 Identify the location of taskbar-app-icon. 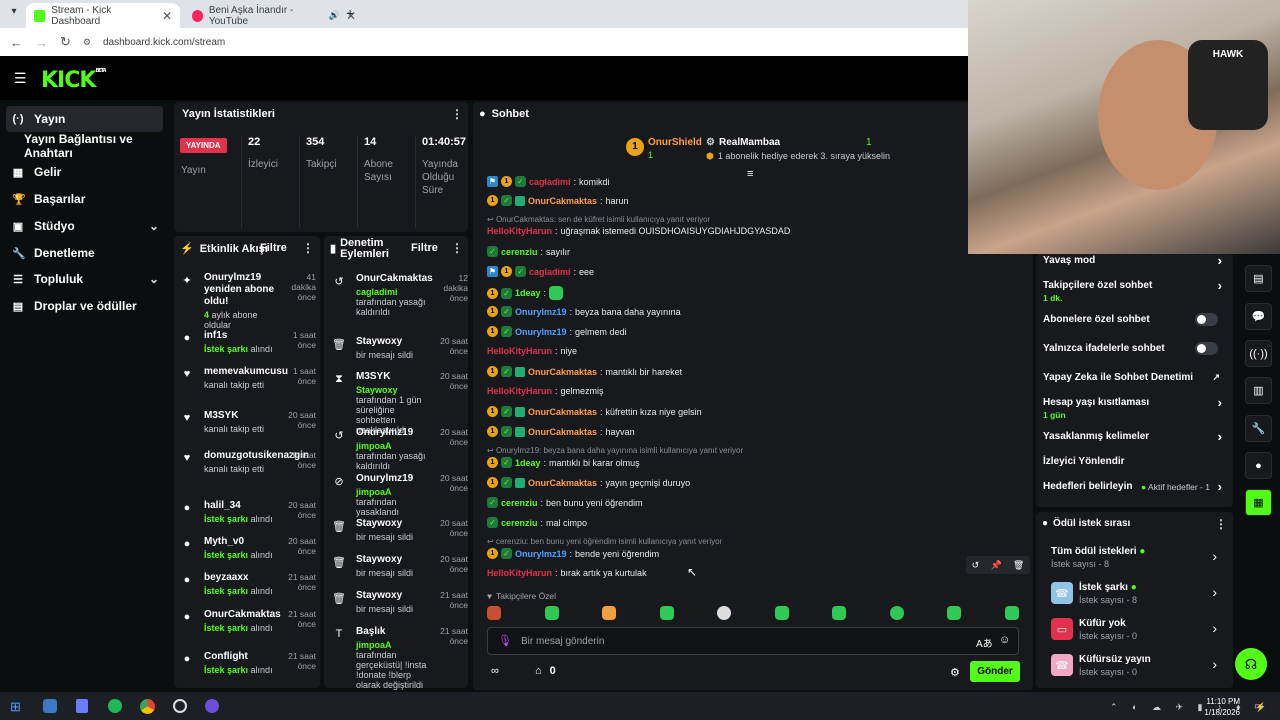
(50, 706).